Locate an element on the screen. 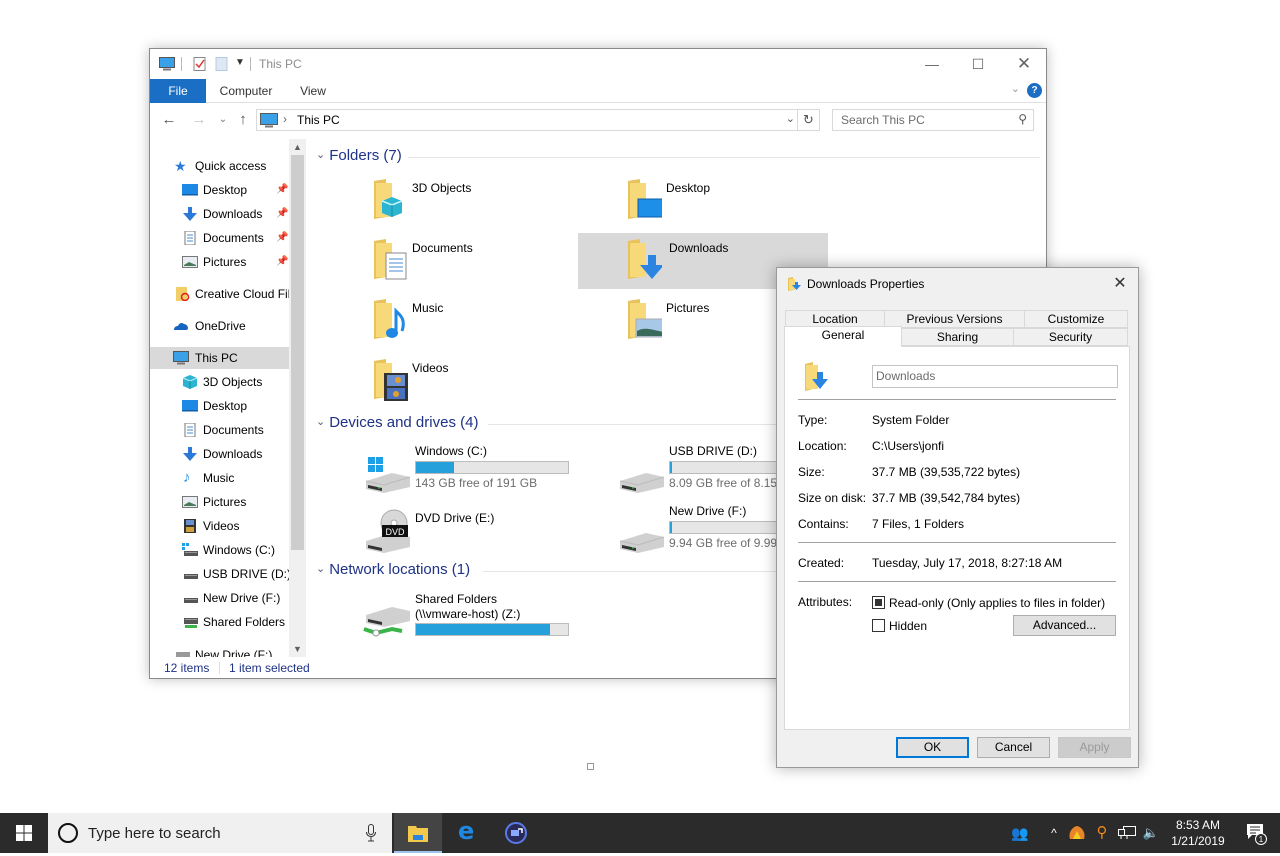  sidebar-item-windows-c: Windows (C:) is located at coordinates (219, 550).